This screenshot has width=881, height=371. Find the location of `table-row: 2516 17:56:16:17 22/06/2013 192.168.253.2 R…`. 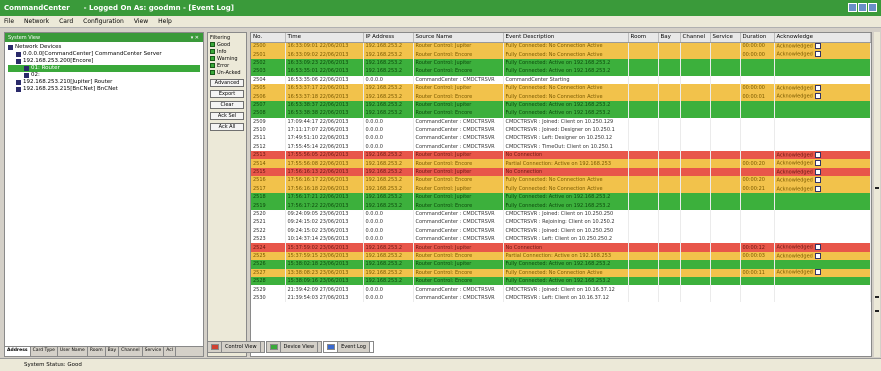

table-row: 2516 17:56:16:17 22/06/2013 192.168.253.2 R… is located at coordinates (561, 180).